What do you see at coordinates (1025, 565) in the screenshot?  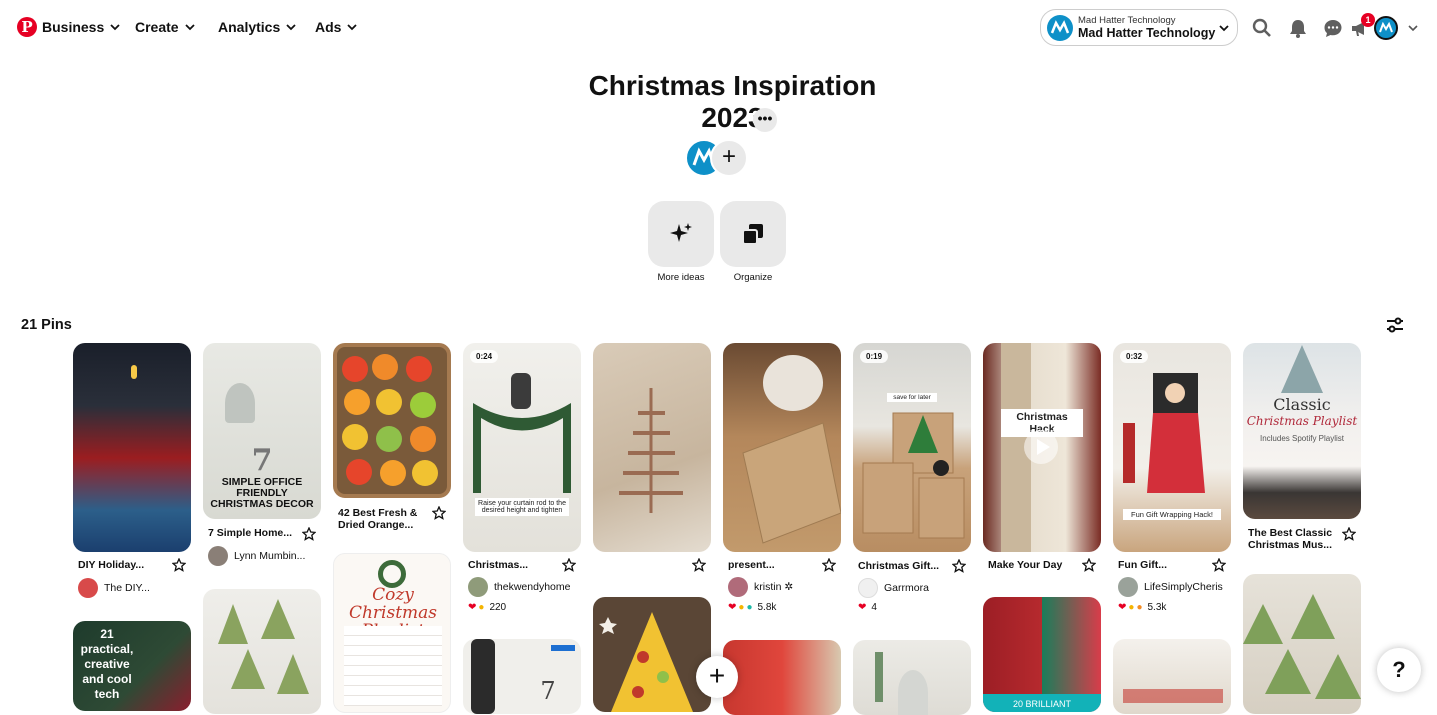 I see `pin-title: Make Your Day` at bounding box center [1025, 565].